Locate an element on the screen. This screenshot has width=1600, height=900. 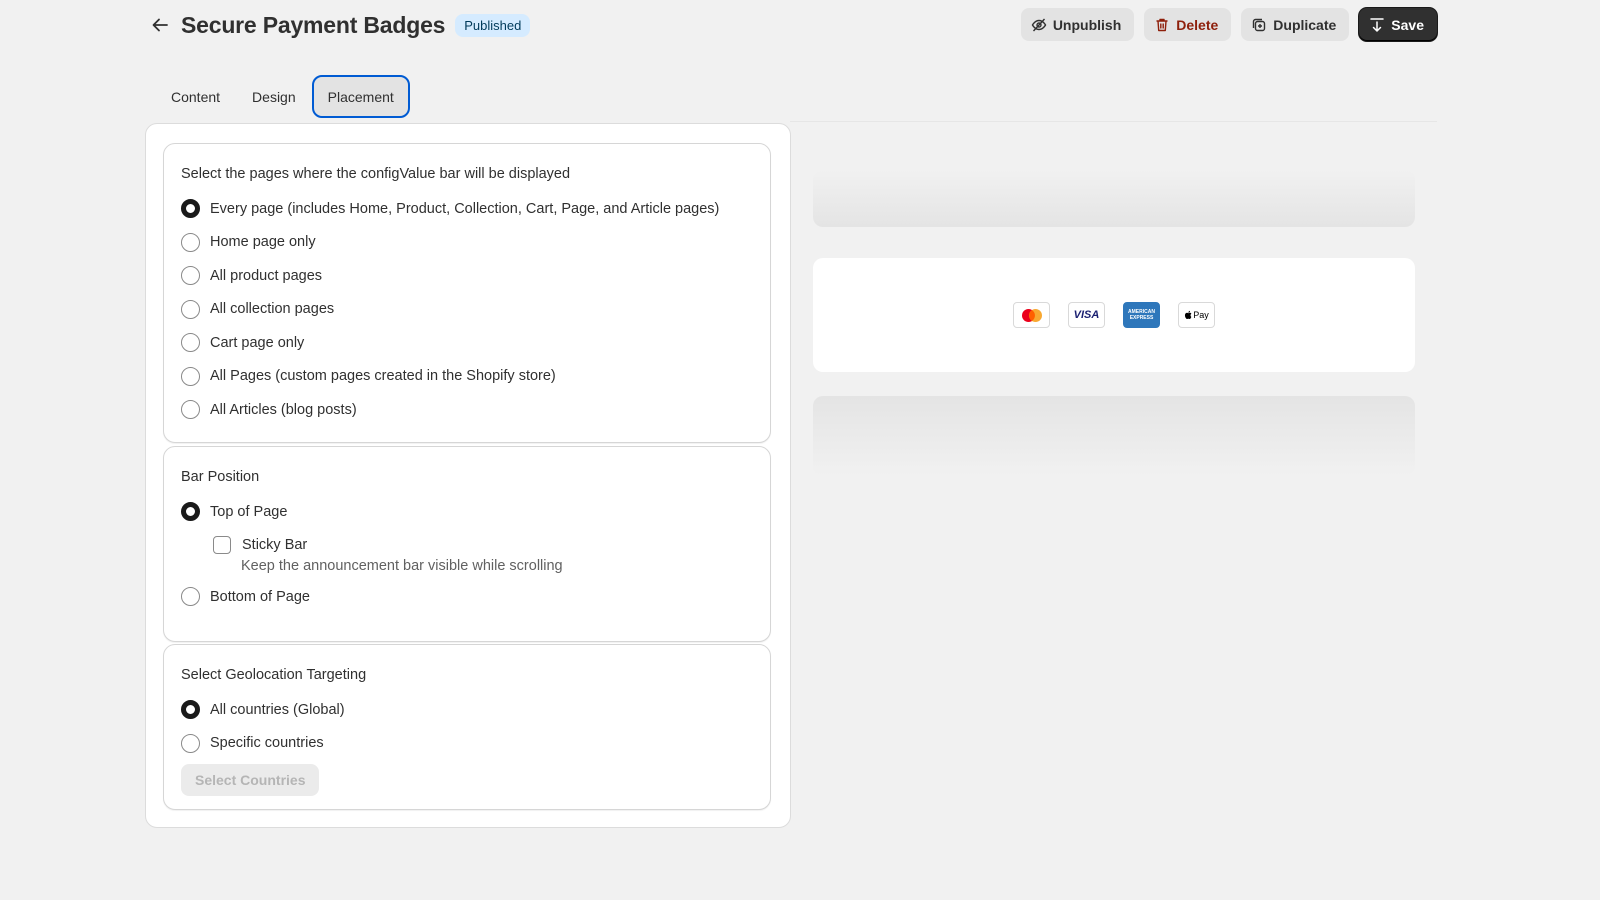
duplicate-button: Duplicate is located at coordinates (1295, 24).